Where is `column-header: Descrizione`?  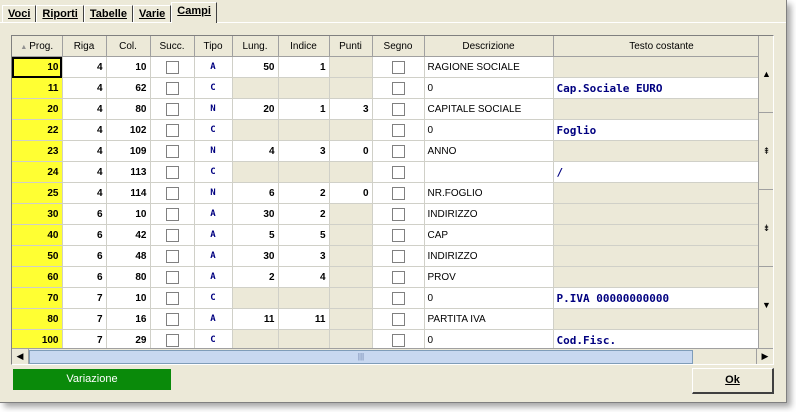 column-header: Descrizione is located at coordinates (489, 46).